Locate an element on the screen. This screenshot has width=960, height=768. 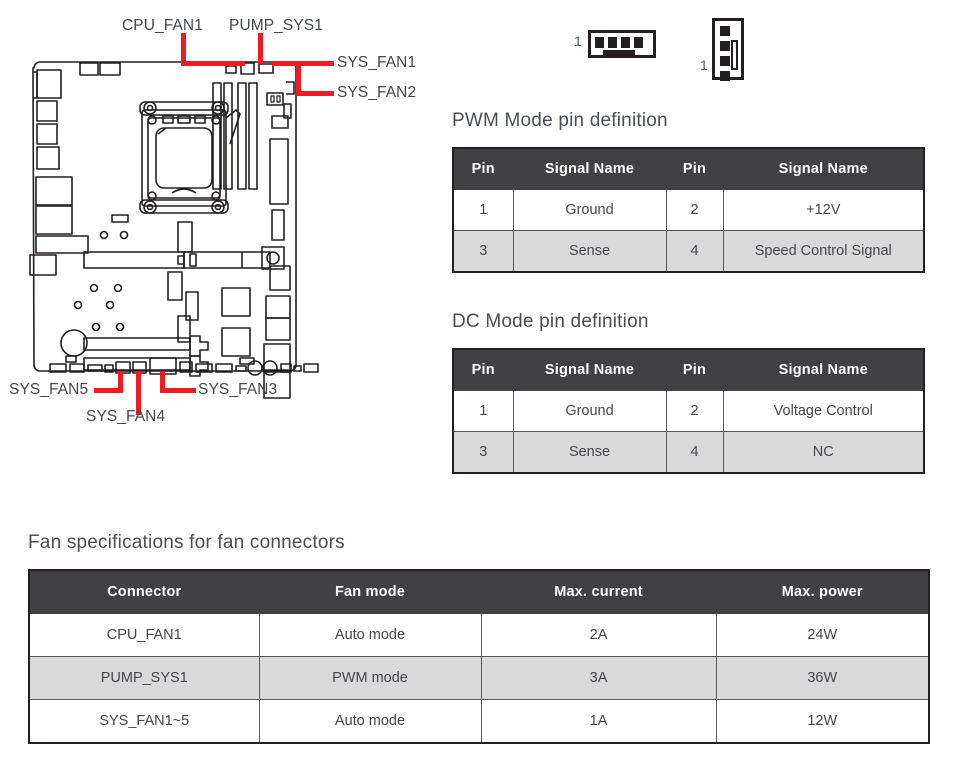
leader-pump-sys1 is located at coordinates (260, 48).